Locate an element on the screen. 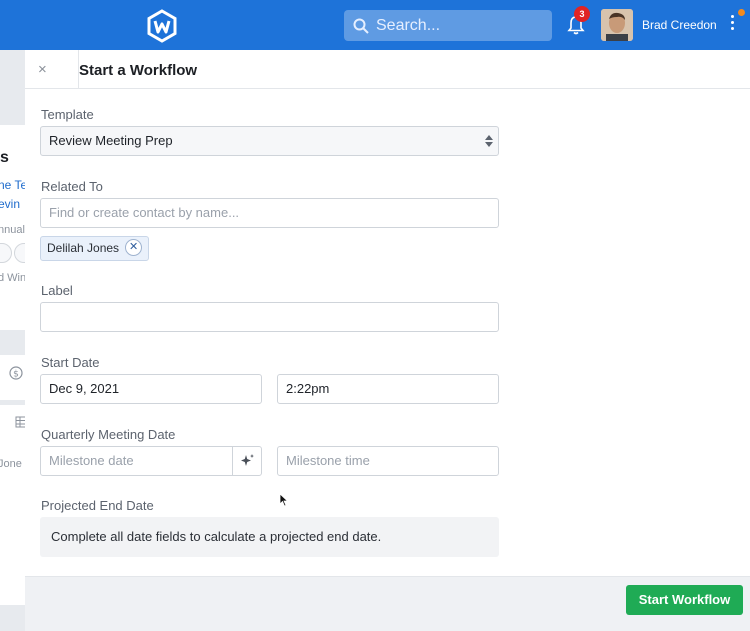 The width and height of the screenshot is (750, 631). start-workflow-button: Start Workflow is located at coordinates (684, 600).